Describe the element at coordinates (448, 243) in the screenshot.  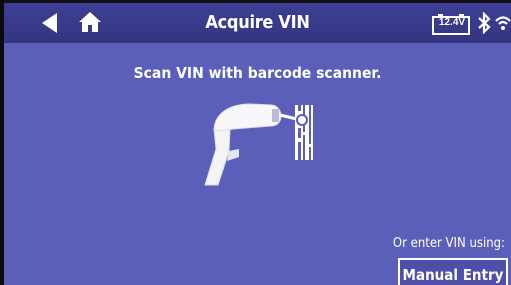
I see `alternate-entry-label: Or enter VIN using:` at that location.